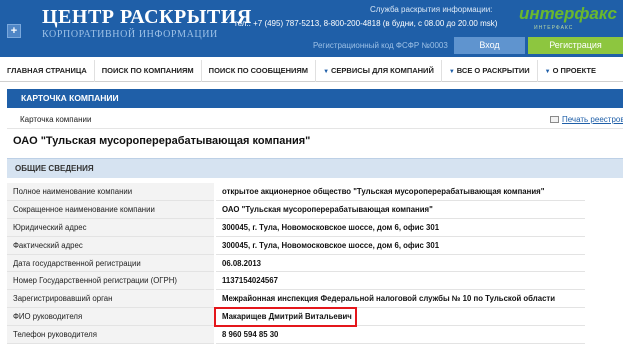 The height and width of the screenshot is (355, 623). I want to click on row-label: Полное наименование компании, so click(111, 192).